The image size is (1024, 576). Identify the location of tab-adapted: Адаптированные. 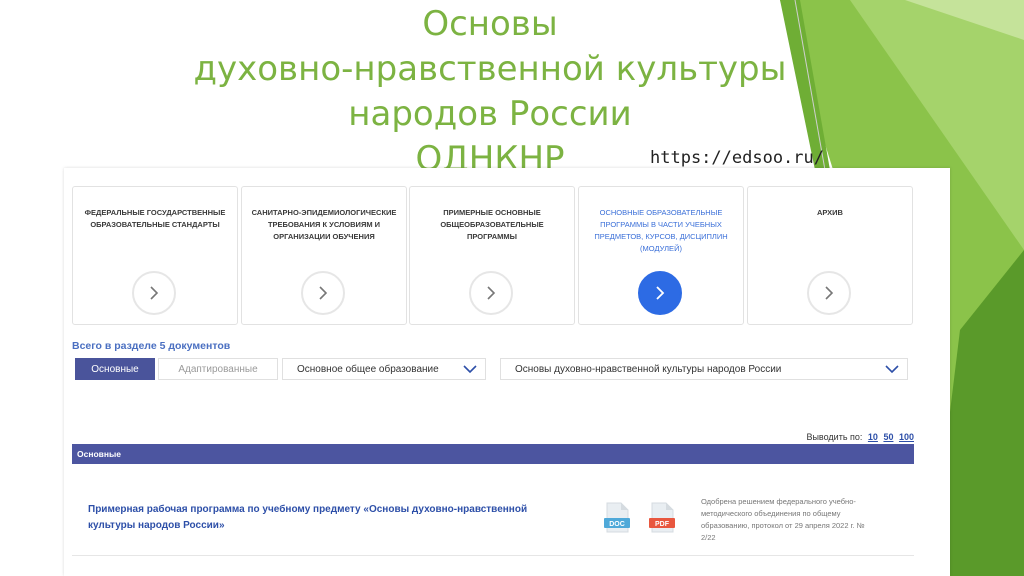
(218, 369).